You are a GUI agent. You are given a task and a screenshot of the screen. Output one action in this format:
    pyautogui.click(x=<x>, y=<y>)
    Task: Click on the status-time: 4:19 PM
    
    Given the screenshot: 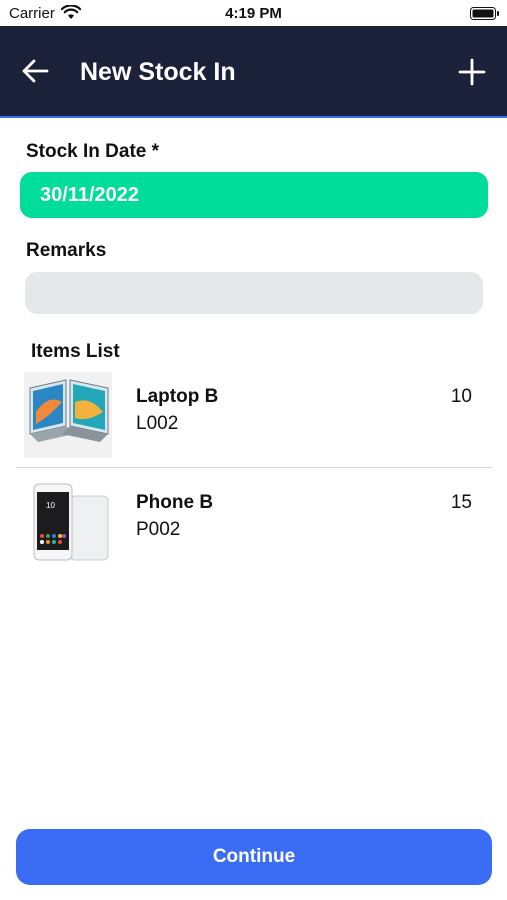 What is the action you would take?
    pyautogui.click(x=253, y=13)
    